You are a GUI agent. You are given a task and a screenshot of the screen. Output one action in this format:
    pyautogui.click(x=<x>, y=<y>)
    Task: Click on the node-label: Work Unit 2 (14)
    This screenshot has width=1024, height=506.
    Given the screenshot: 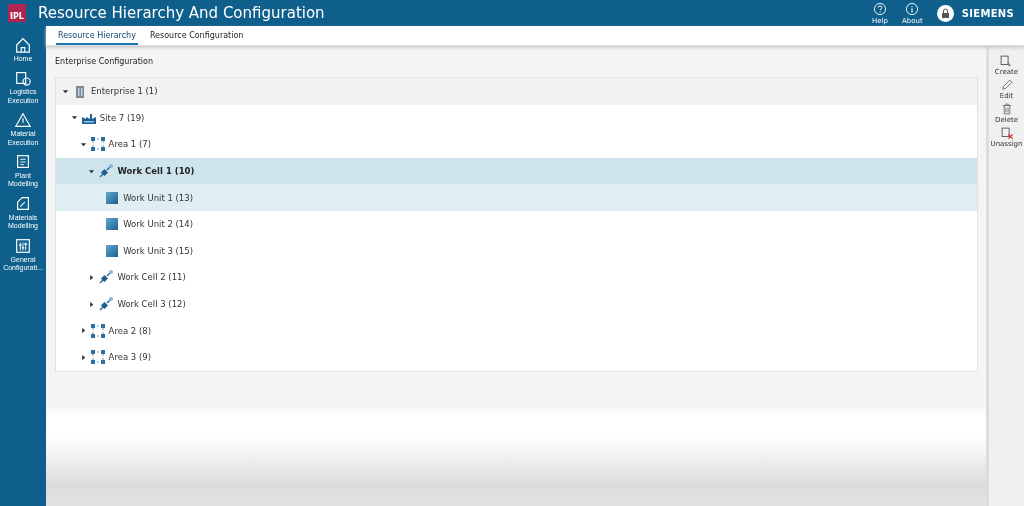 What is the action you would take?
    pyautogui.click(x=158, y=224)
    